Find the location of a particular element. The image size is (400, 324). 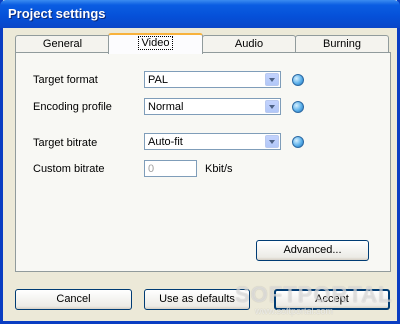

target-bitrate-select: Auto-fit is located at coordinates (212, 141).